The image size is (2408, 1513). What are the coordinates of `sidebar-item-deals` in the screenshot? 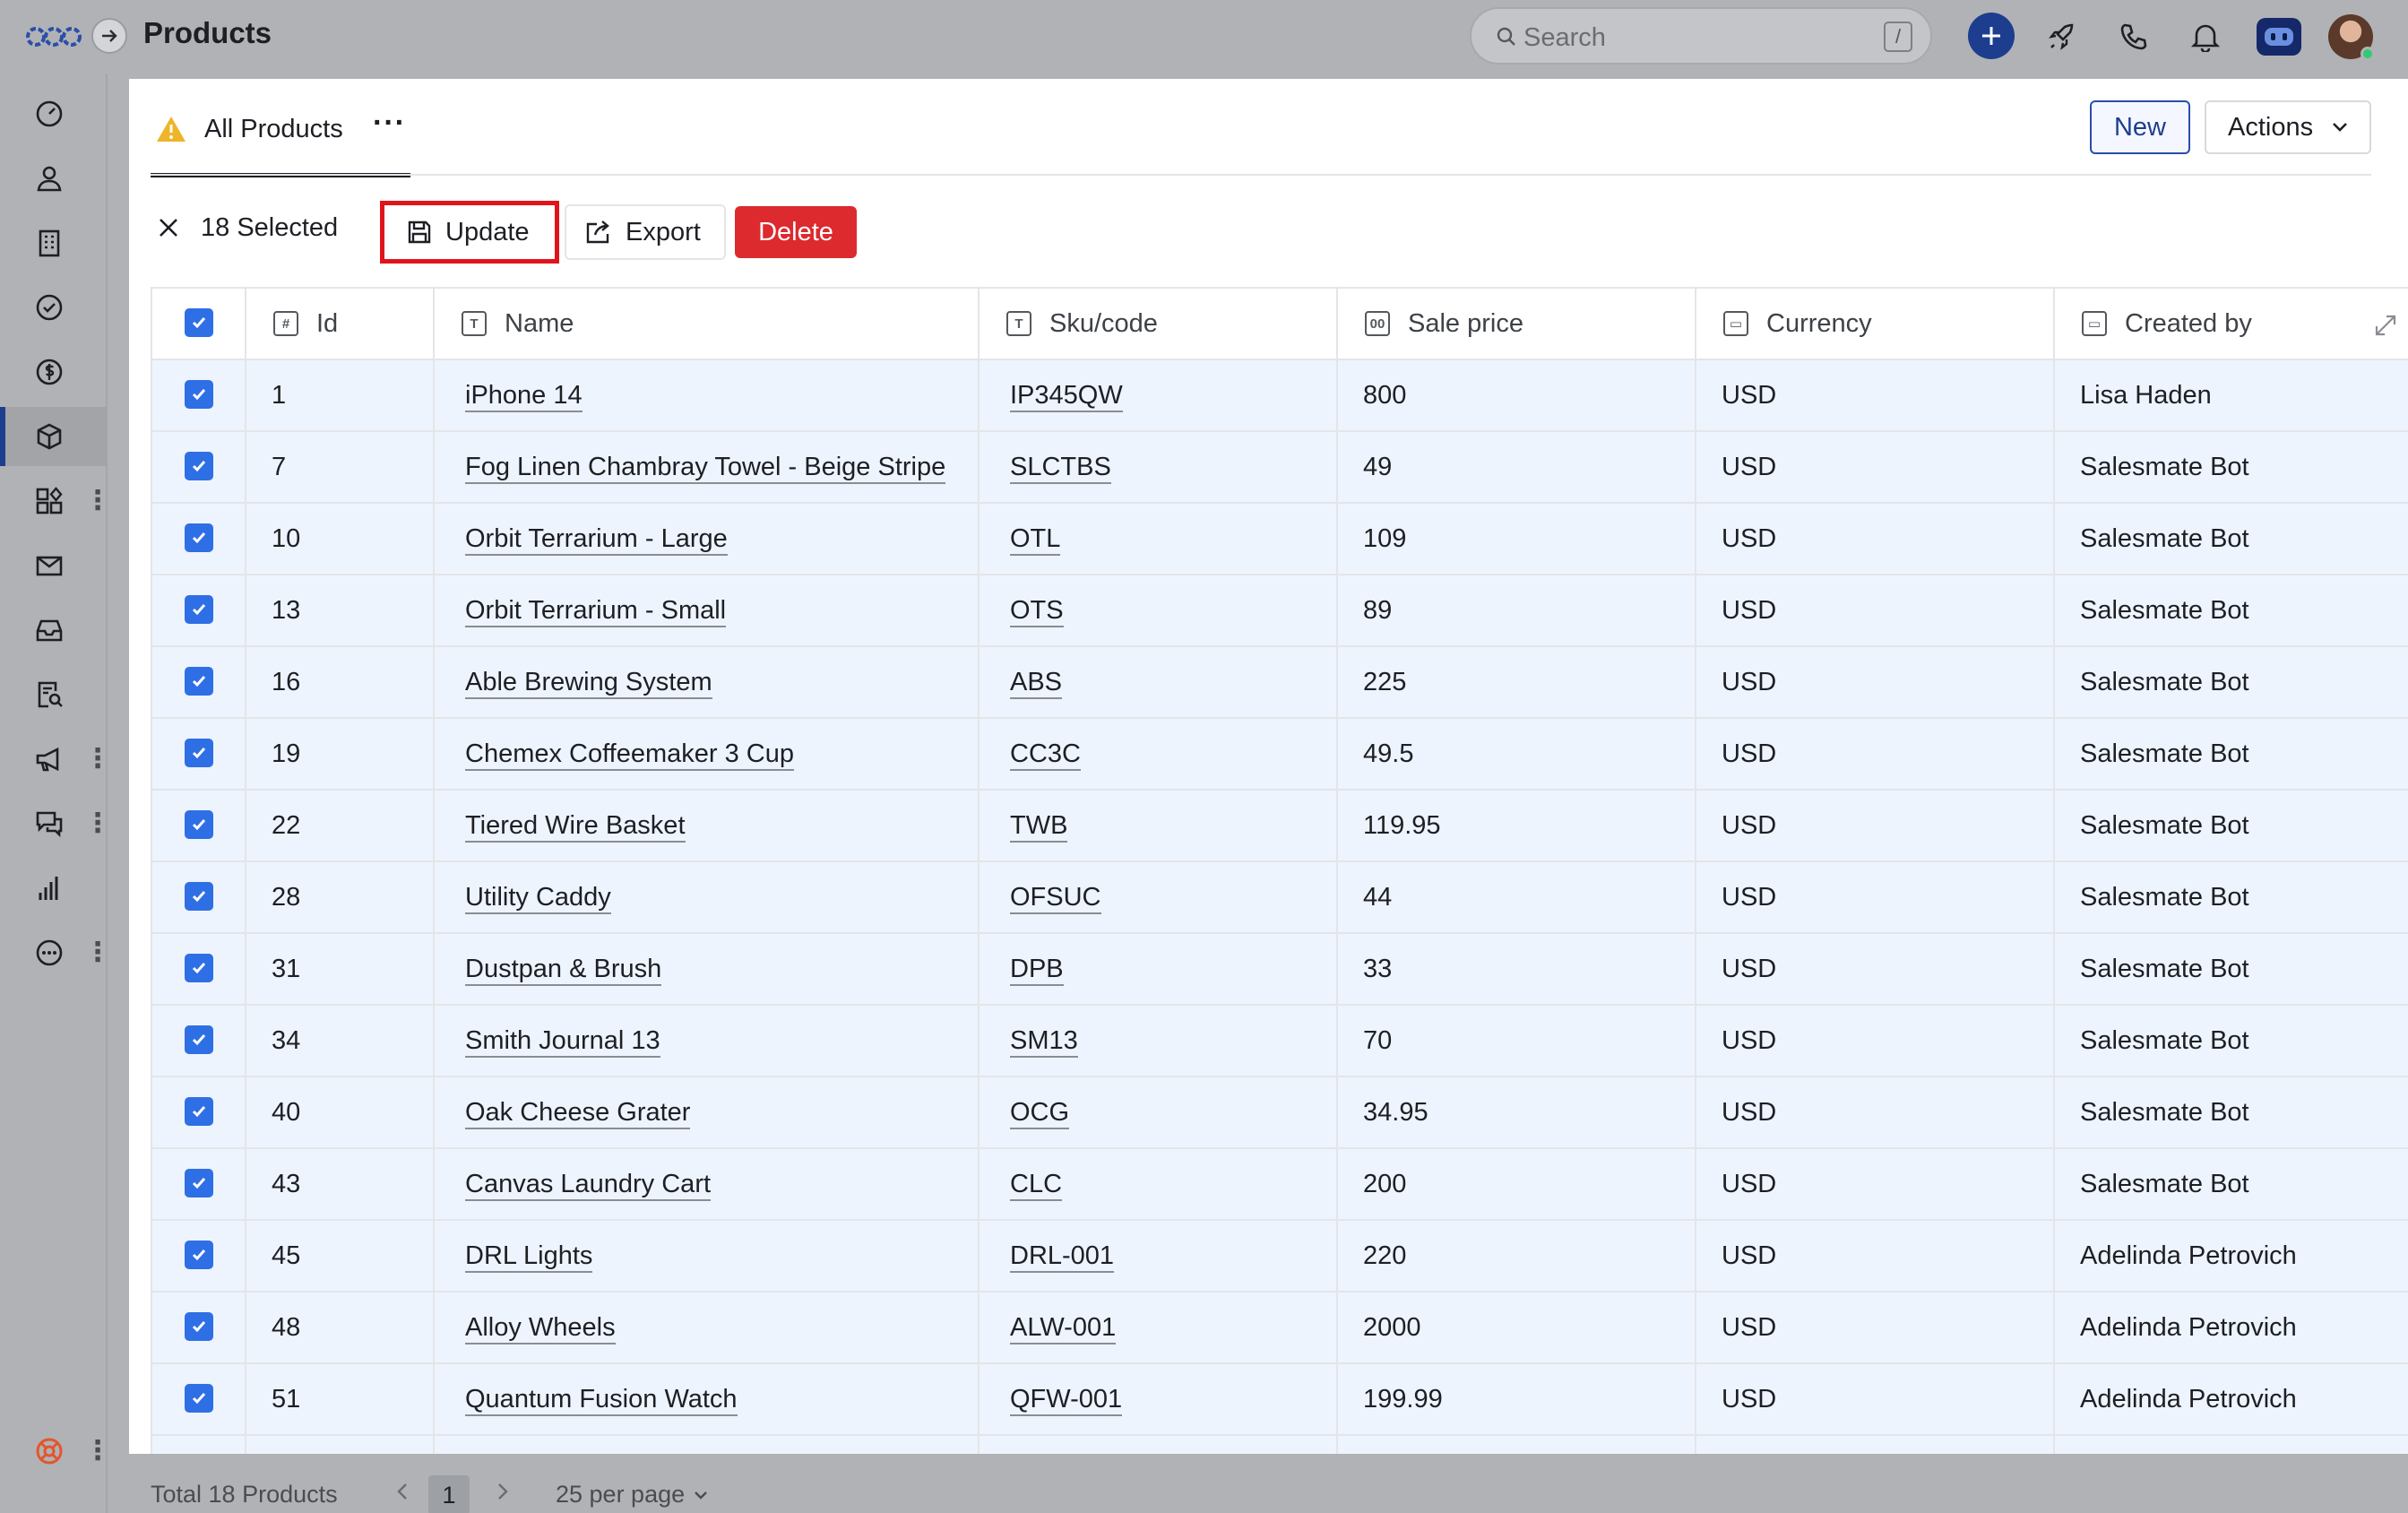 It's located at (54, 372).